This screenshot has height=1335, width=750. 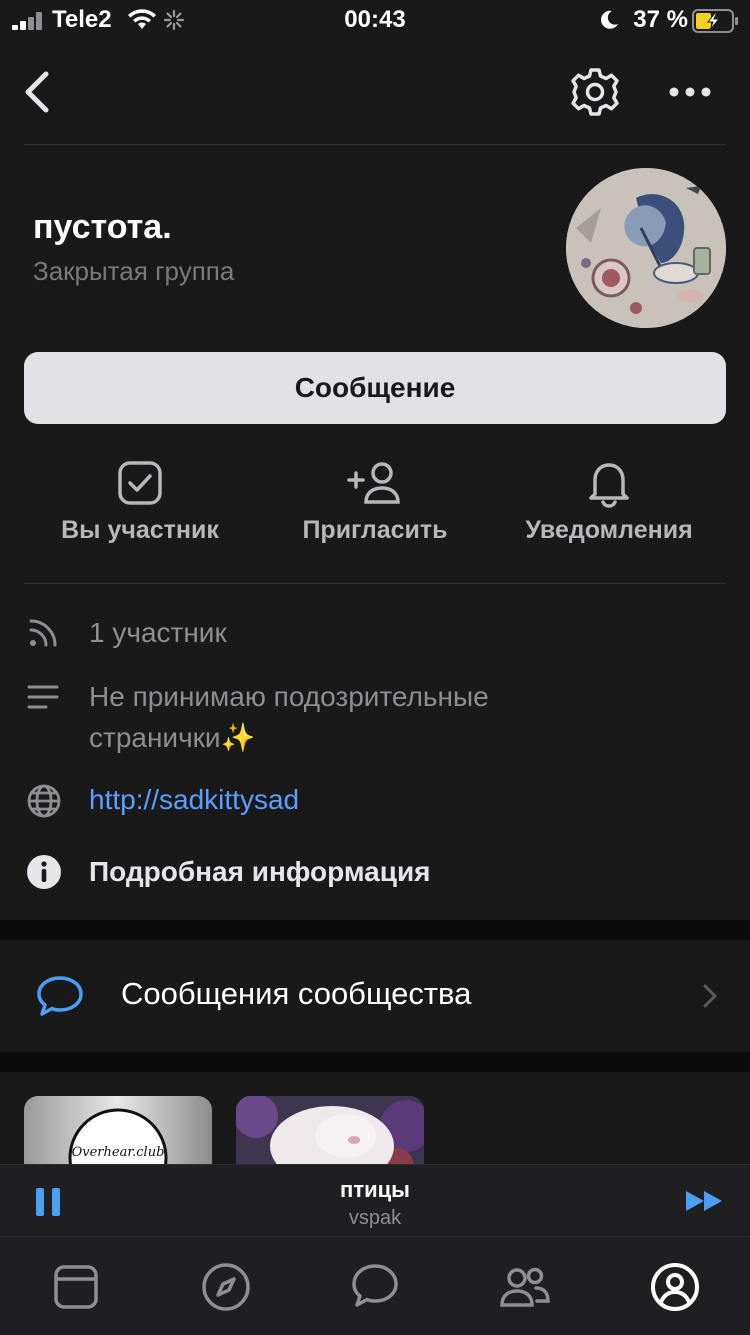 What do you see at coordinates (76, 1287) in the screenshot?
I see `tab-feed-icon` at bounding box center [76, 1287].